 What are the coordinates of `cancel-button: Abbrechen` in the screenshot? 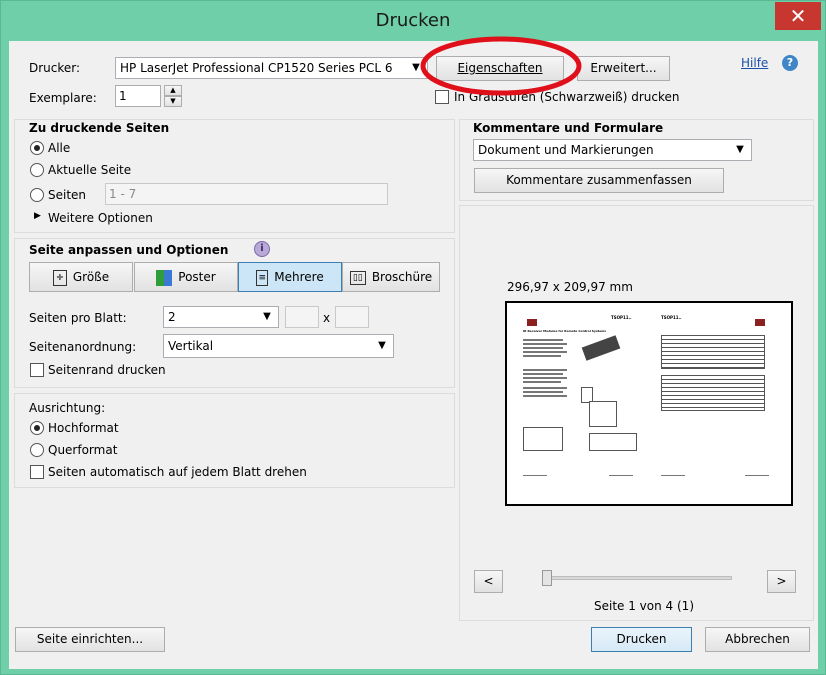 It's located at (757, 639).